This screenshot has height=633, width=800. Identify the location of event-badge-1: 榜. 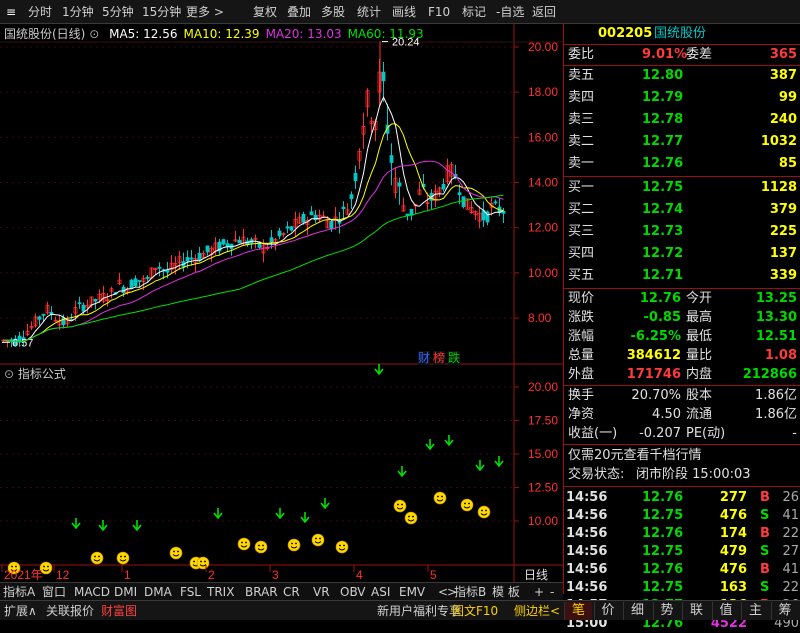
(439, 358).